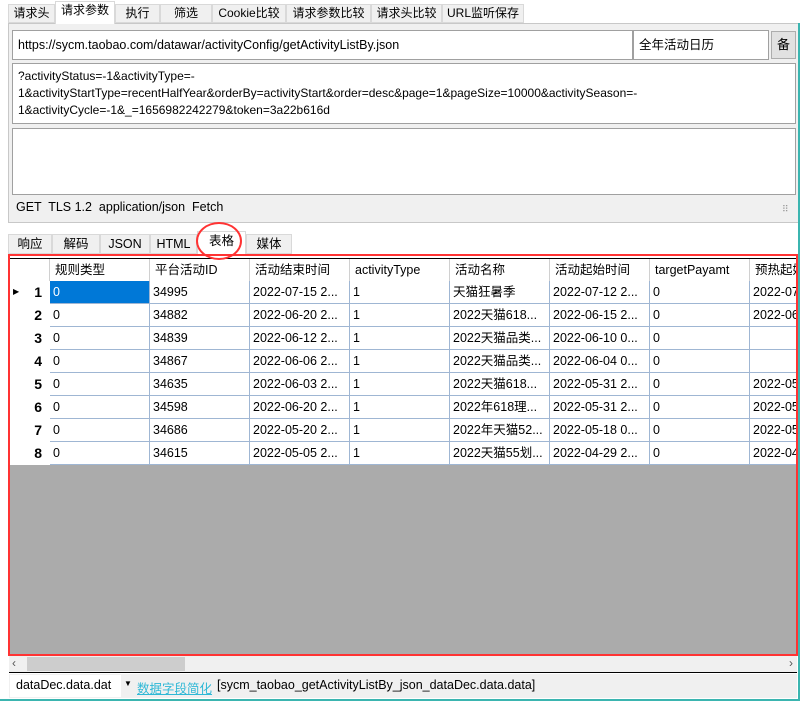 Image resolution: width=807 pixels, height=707 pixels. I want to click on simplify-fields-link: 数据字段简化, so click(174, 687).